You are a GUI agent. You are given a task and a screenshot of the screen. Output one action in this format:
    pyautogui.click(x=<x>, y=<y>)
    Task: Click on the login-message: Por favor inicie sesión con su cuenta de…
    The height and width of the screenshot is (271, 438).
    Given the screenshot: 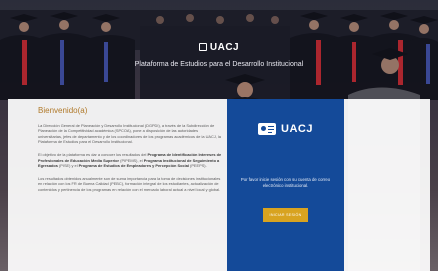 What is the action you would take?
    pyautogui.click(x=285, y=182)
    